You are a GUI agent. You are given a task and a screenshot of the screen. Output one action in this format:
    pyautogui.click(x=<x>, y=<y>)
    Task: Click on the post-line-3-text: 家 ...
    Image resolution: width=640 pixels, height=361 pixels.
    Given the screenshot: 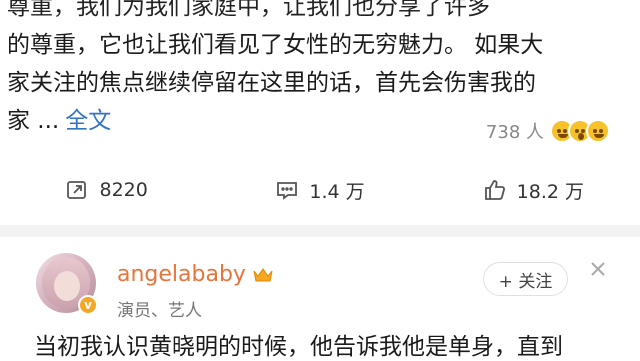 What is the action you would take?
    pyautogui.click(x=33, y=121)
    